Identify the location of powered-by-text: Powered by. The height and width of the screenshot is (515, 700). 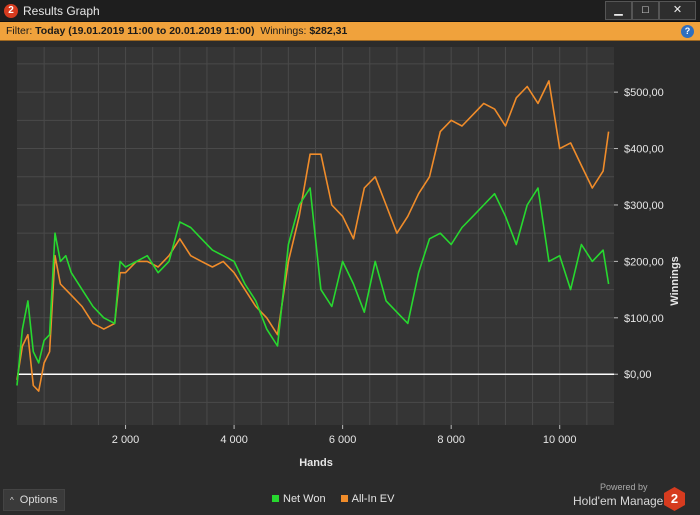
(624, 487).